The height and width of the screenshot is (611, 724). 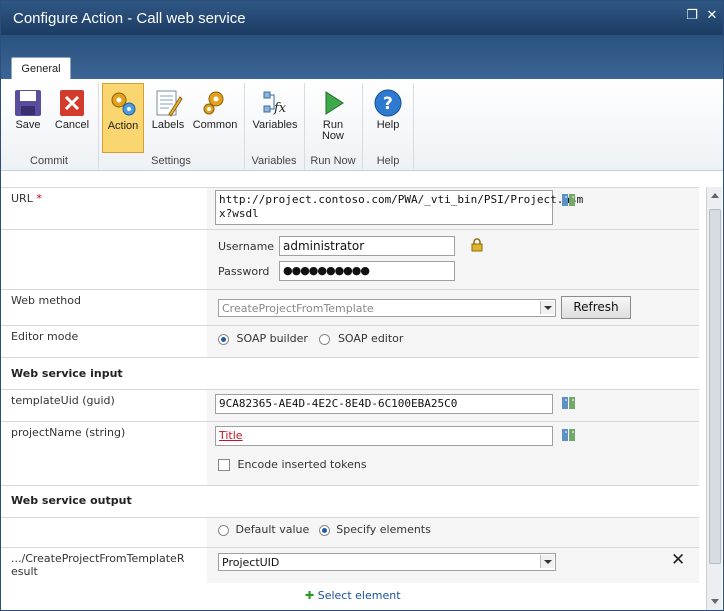 I want to click on now-label: Now, so click(x=332, y=136).